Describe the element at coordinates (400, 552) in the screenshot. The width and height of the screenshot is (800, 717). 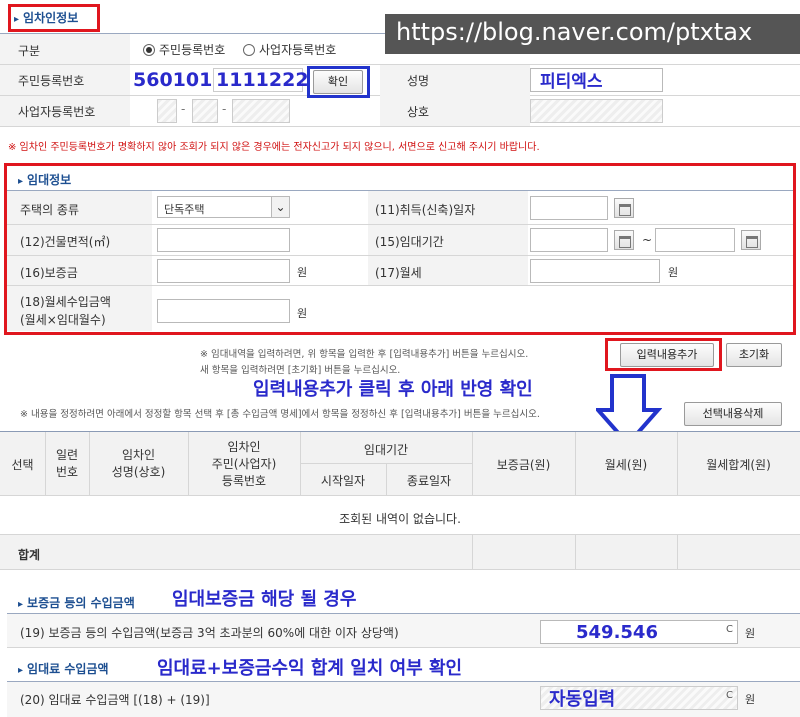
I see `sum-row-bg` at that location.